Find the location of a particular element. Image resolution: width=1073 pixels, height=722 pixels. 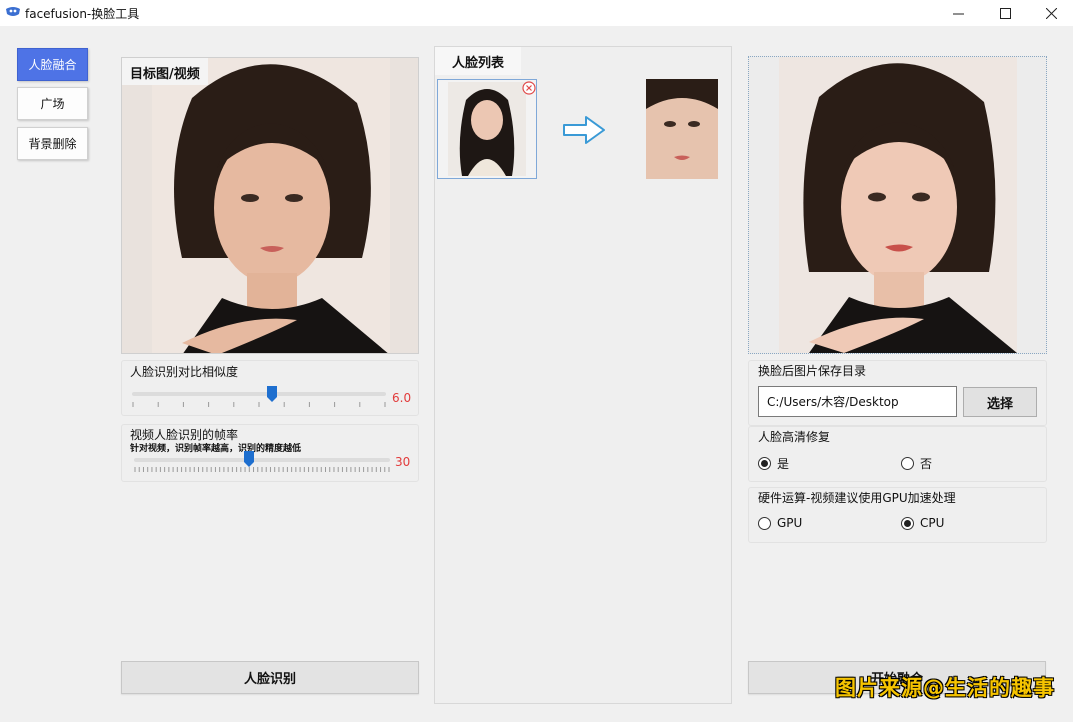

arrow-right-icon is located at coordinates (584, 130).